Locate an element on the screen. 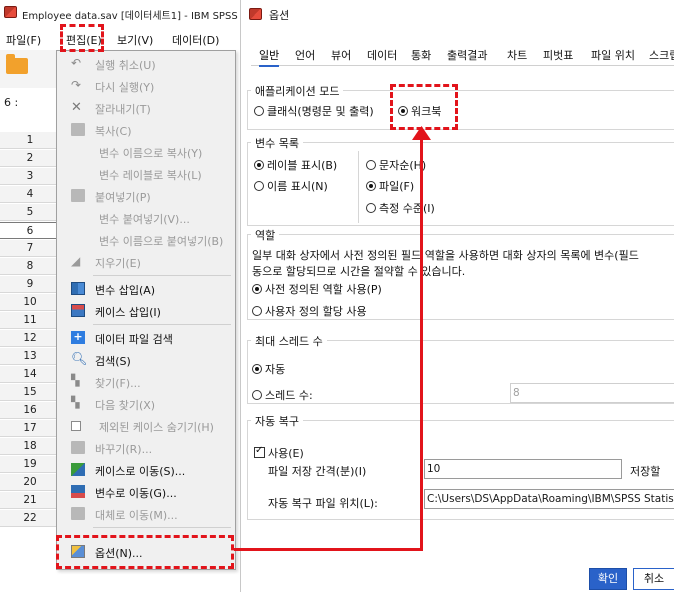  tab-bar: 일반 언어 뷰어 데이터 통화 출력결과 차트 피벗표 파일 위치 스크립 is located at coordinates (462, 55).